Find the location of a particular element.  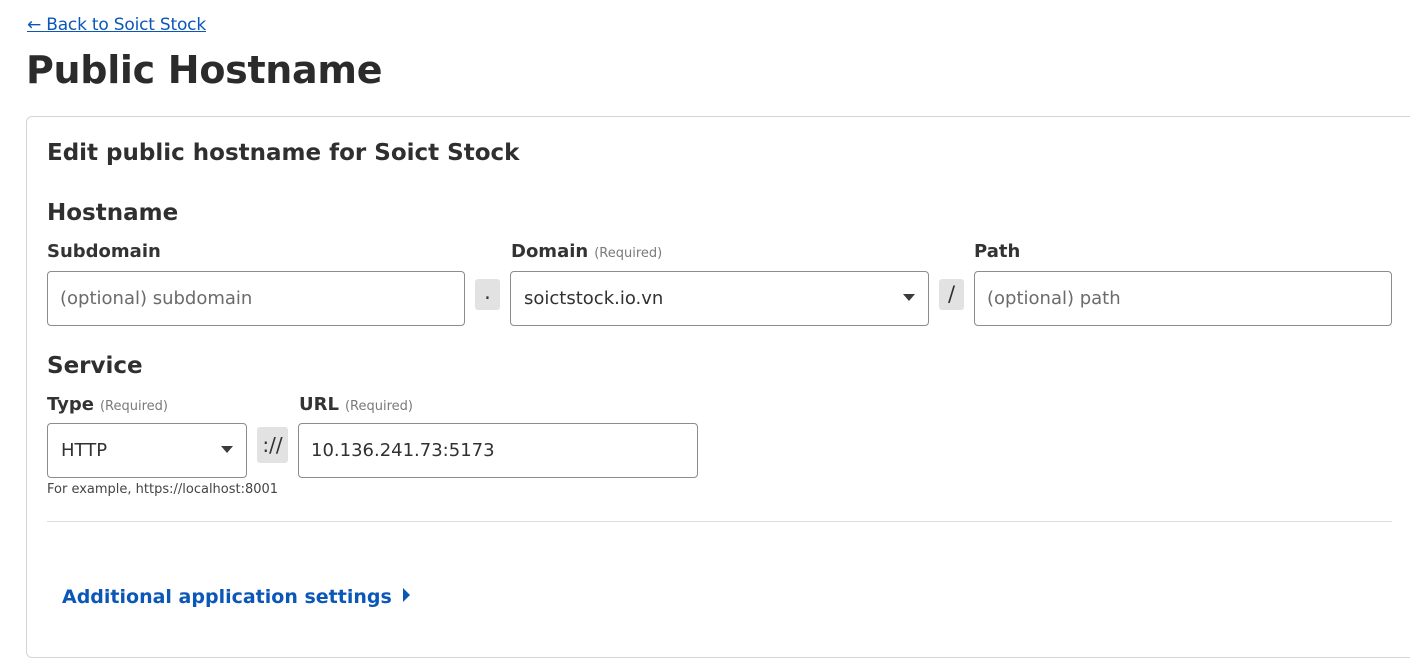

domain-label-text: Domain is located at coordinates (550, 251).